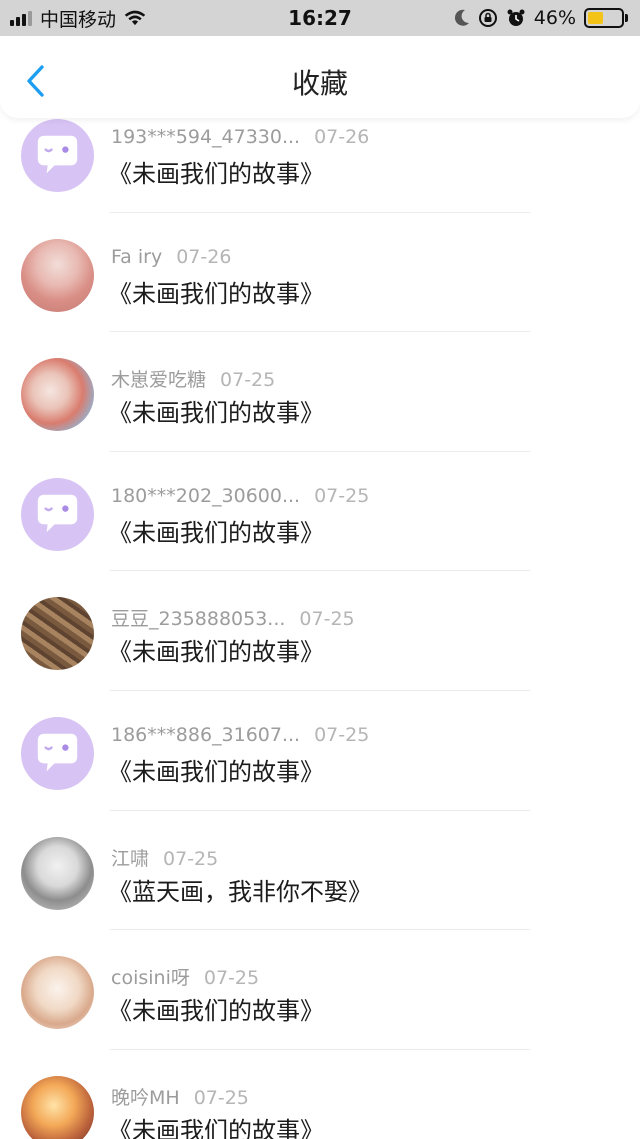 The height and width of the screenshot is (1139, 640). I want to click on item-meta: Fa iry 07-26, so click(171, 257).